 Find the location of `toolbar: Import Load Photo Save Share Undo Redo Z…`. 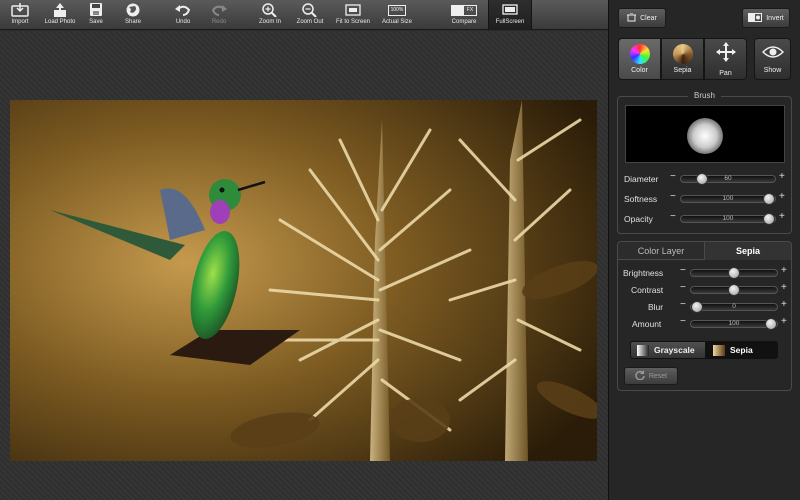

toolbar: Import Load Photo Save Share Undo Redo Z… is located at coordinates (304, 15).